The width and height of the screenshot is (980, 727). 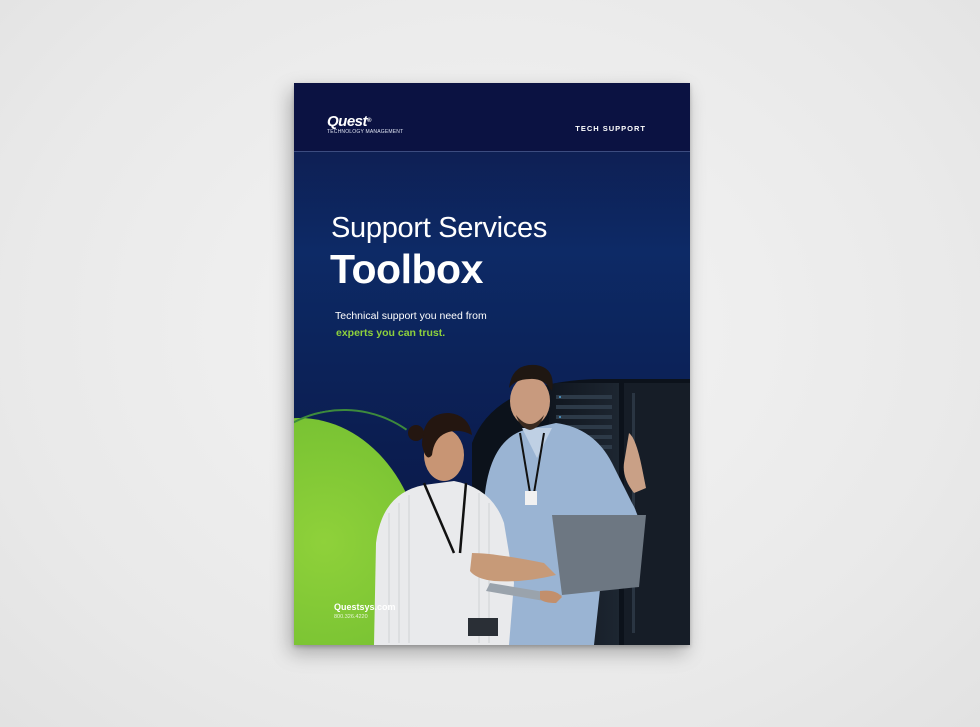 I want to click on contact-phone: 800.326.4220, so click(x=351, y=617).